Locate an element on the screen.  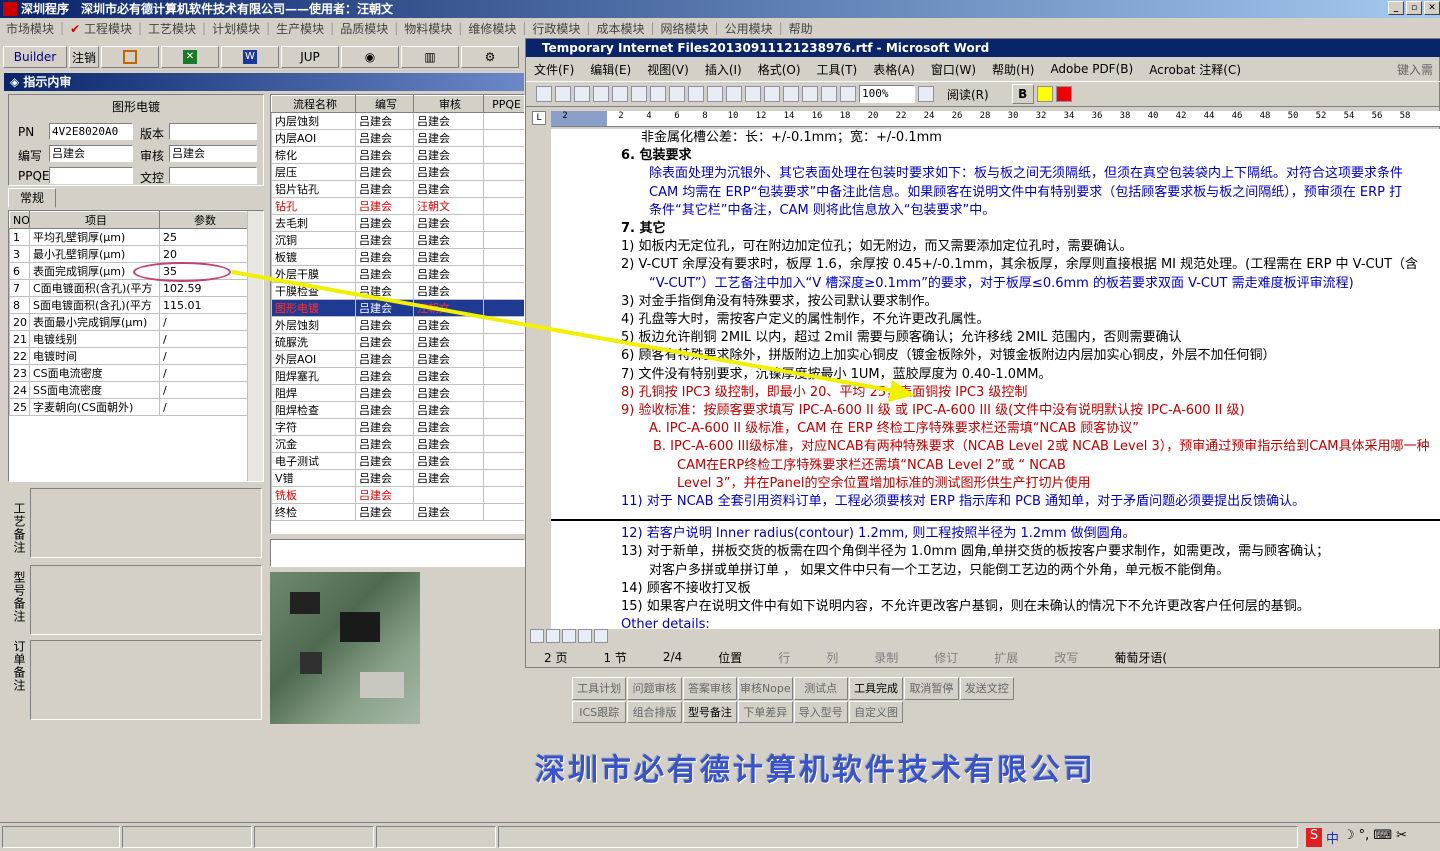
statusbar: S 中 ☽ °, ⌨ ✂ is located at coordinates (720, 836).